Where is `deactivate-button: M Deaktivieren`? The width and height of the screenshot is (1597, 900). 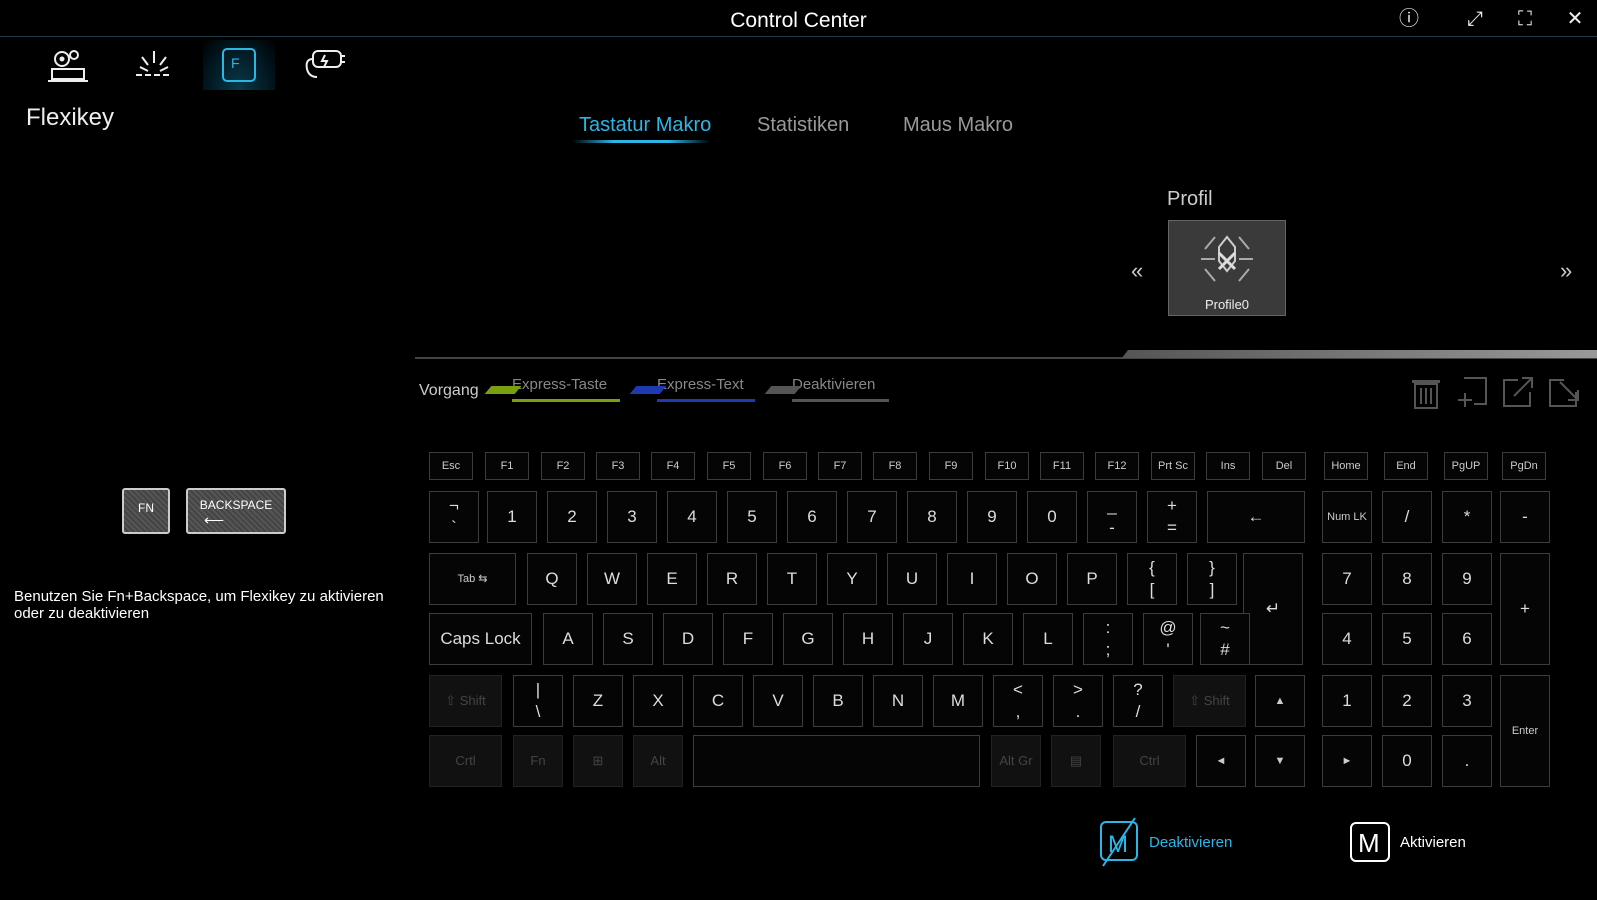
deactivate-button: M Deaktivieren is located at coordinates (1164, 842).